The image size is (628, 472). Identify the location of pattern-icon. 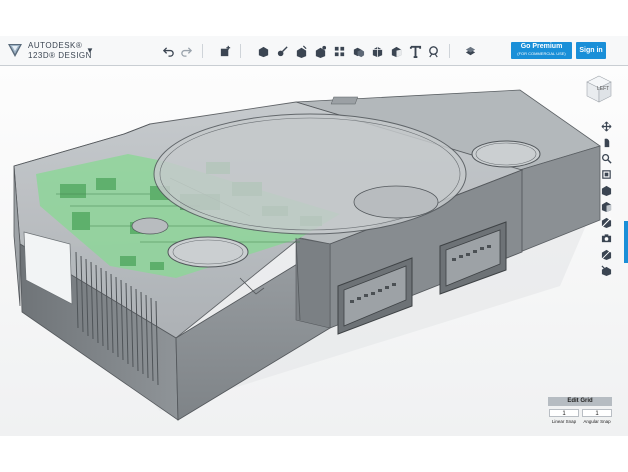
(339, 51).